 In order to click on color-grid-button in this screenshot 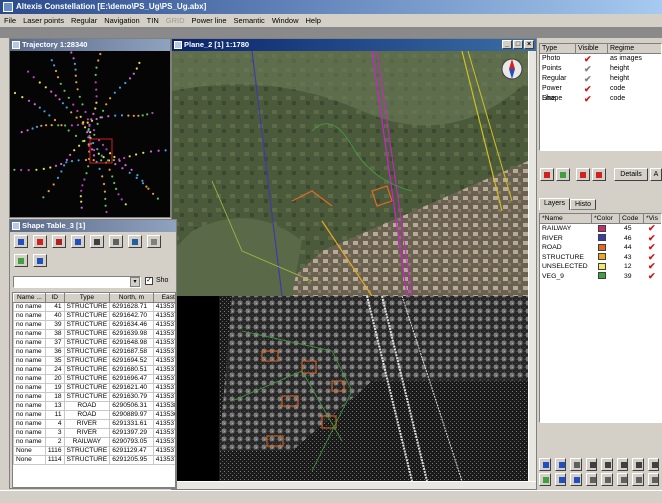, I will do `click(599, 174)`.